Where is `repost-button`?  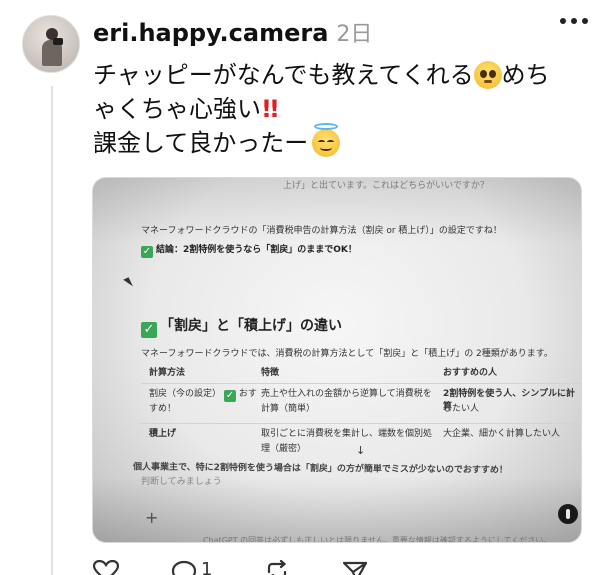
repost-button is located at coordinates (277, 567).